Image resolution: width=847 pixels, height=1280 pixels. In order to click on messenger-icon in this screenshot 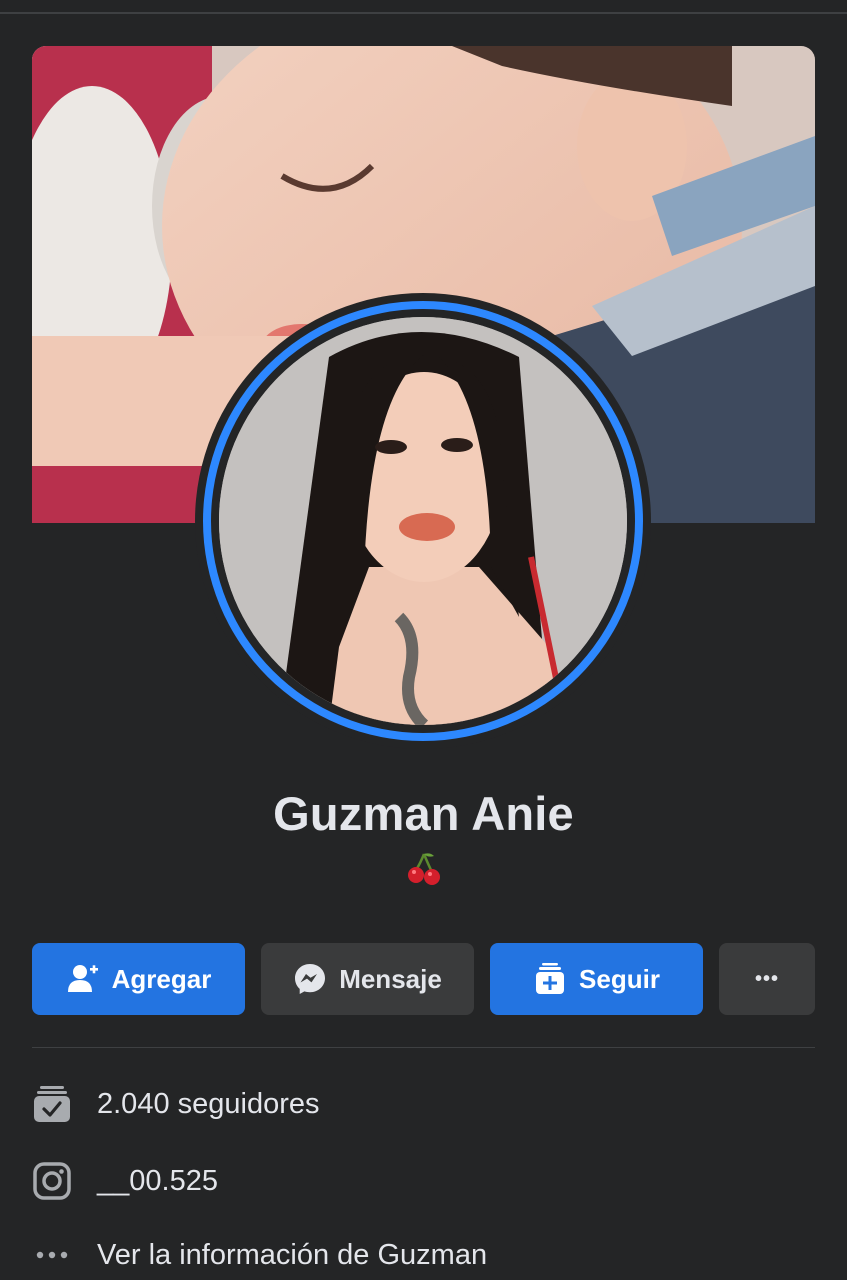, I will do `click(310, 979)`.